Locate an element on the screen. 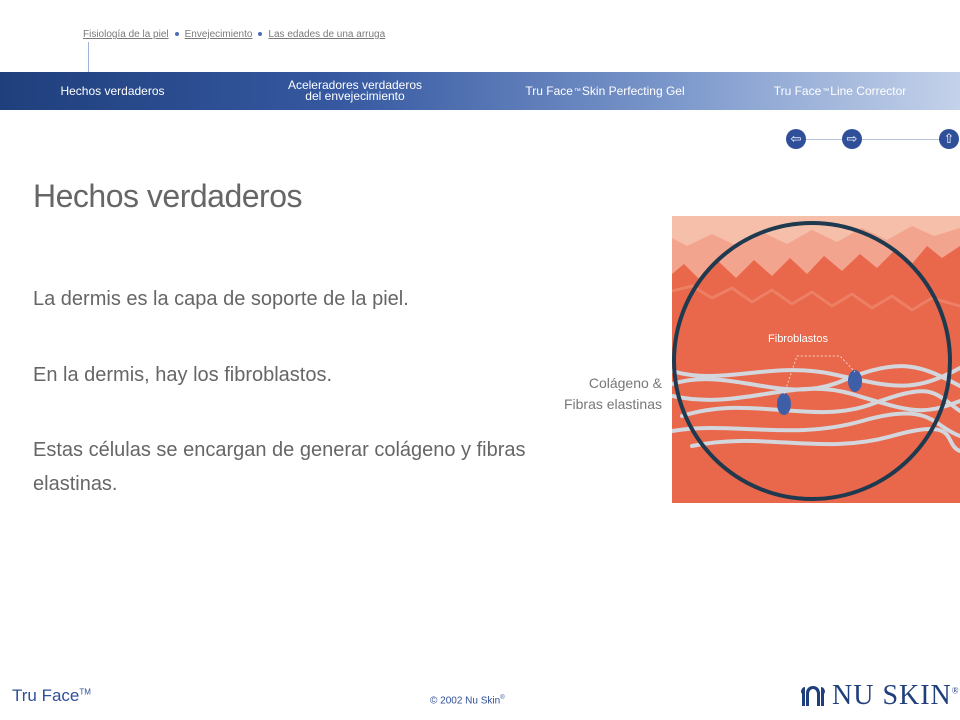  arrow-left-icon: ⇦ is located at coordinates (796, 138).